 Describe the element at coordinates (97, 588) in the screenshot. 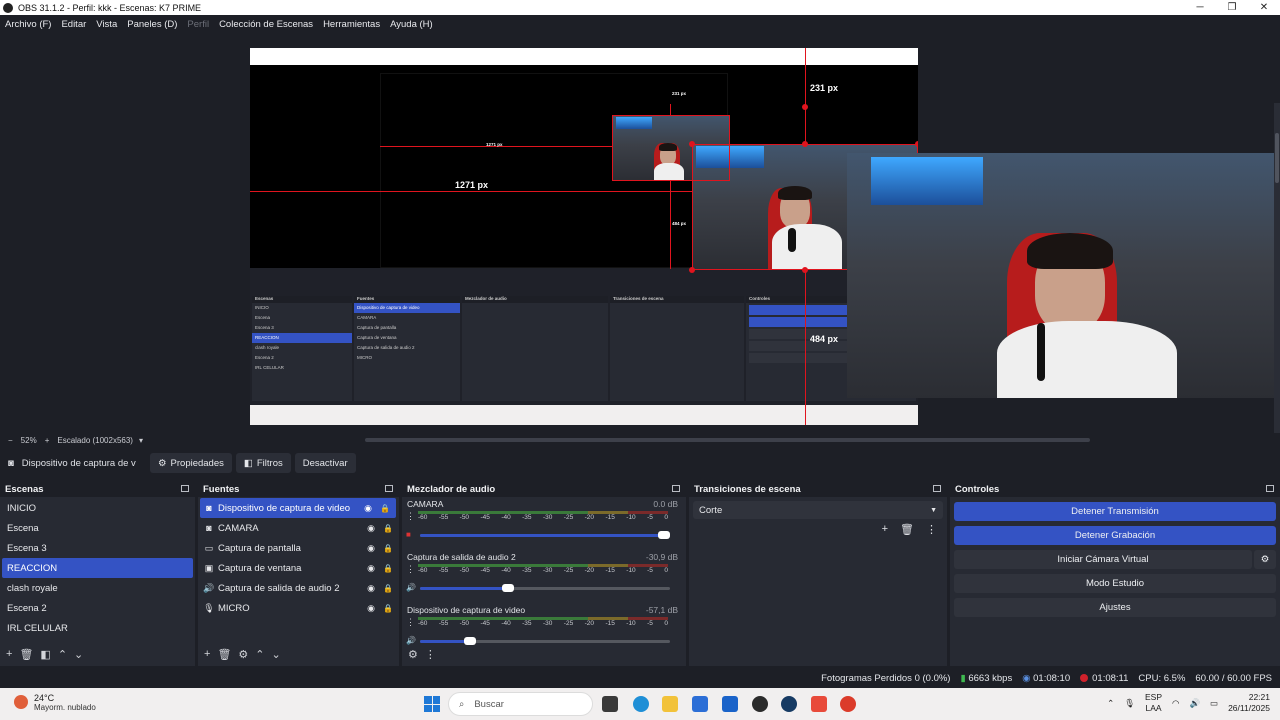

I see `scene-item: clash royale` at that location.